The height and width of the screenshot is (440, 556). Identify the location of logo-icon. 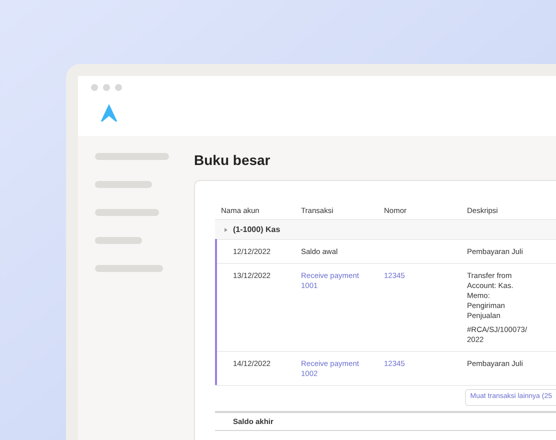
(109, 113).